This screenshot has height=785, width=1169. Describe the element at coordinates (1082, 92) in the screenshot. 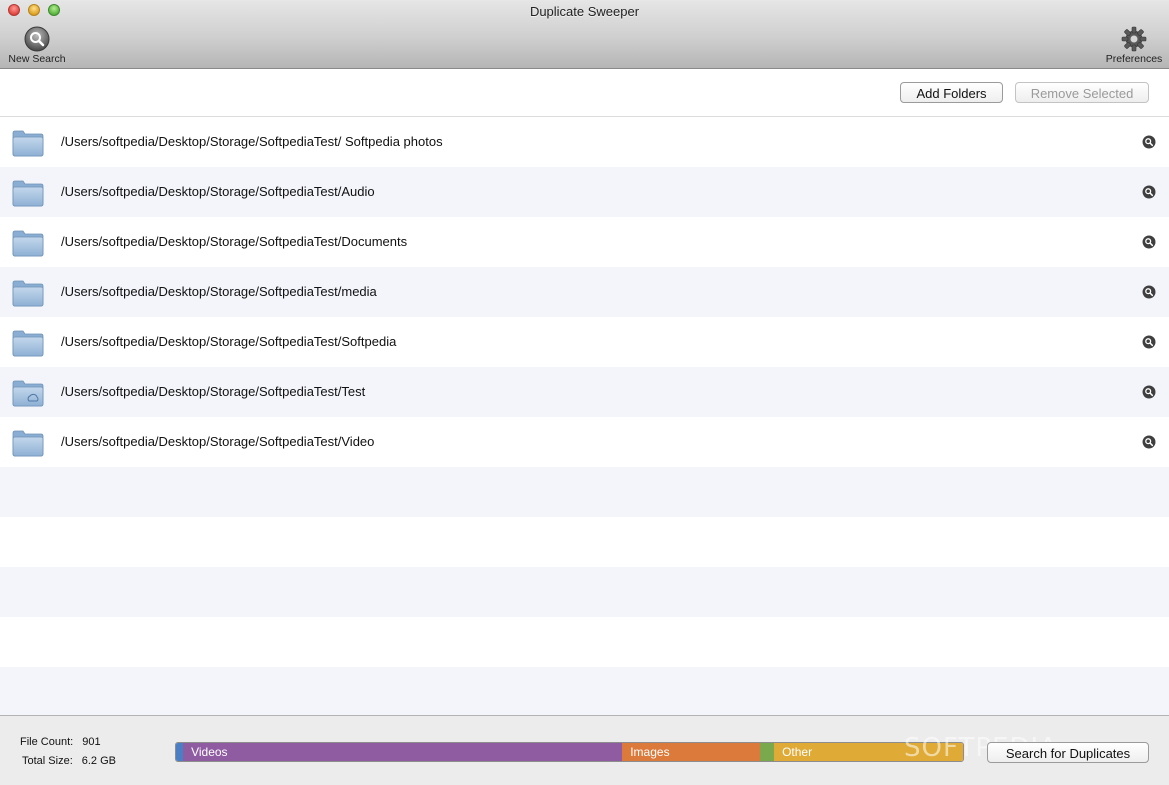

I see `remove-selected-button: Remove Selected` at that location.